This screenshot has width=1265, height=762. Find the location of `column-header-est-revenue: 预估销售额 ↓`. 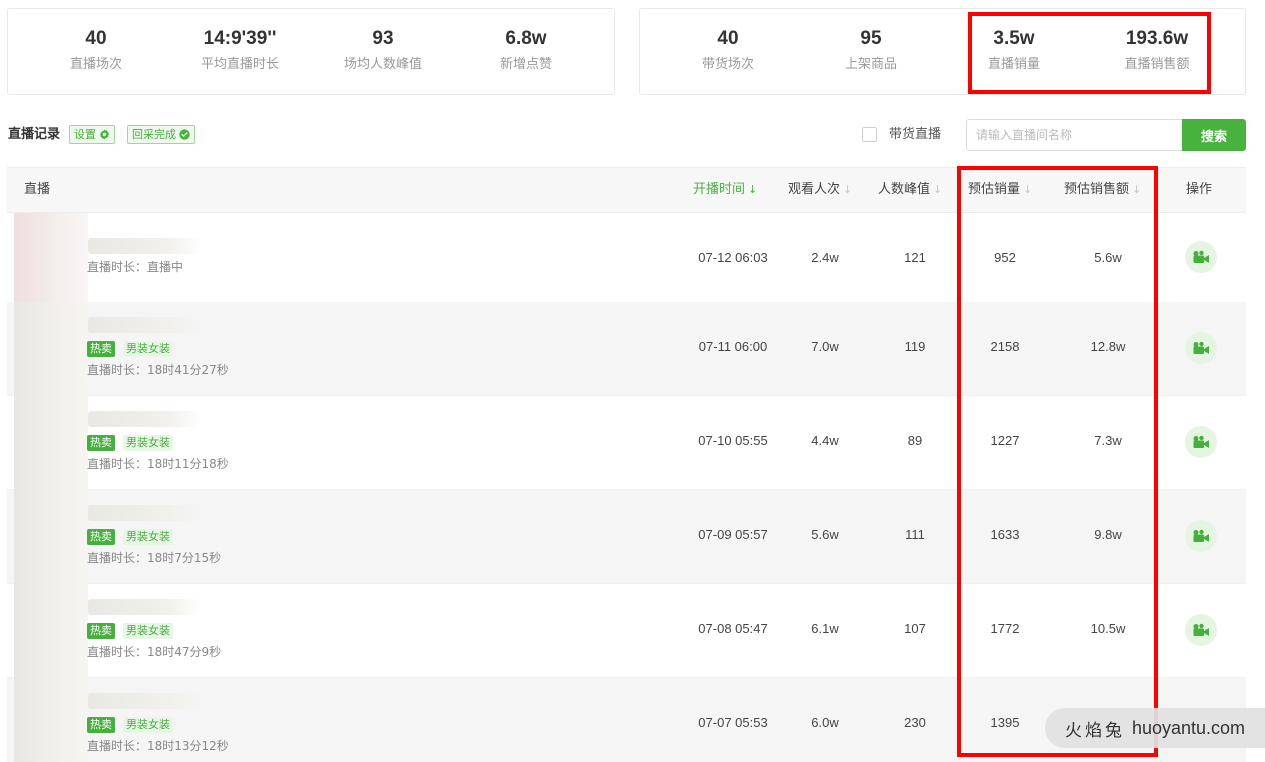

column-header-est-revenue: 预估销售额 ↓ is located at coordinates (1102, 190).